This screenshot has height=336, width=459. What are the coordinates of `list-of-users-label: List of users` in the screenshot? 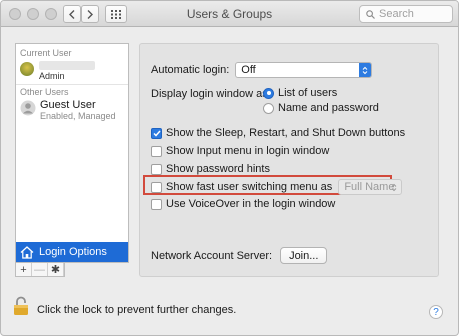 It's located at (308, 93).